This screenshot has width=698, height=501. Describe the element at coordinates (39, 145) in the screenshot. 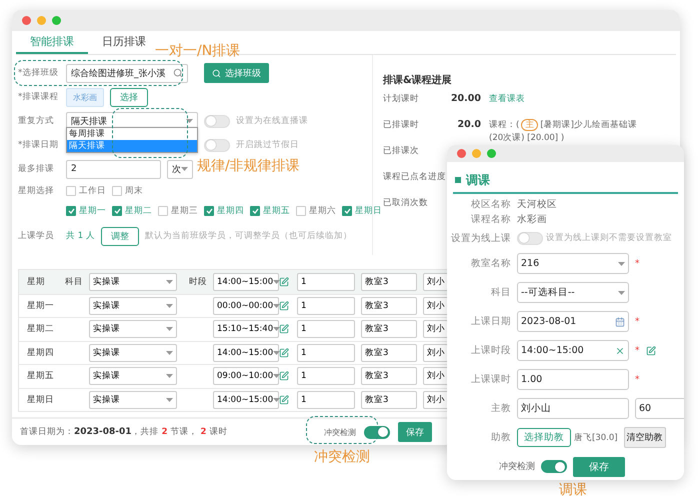

I see `field-label: *排课日期` at that location.